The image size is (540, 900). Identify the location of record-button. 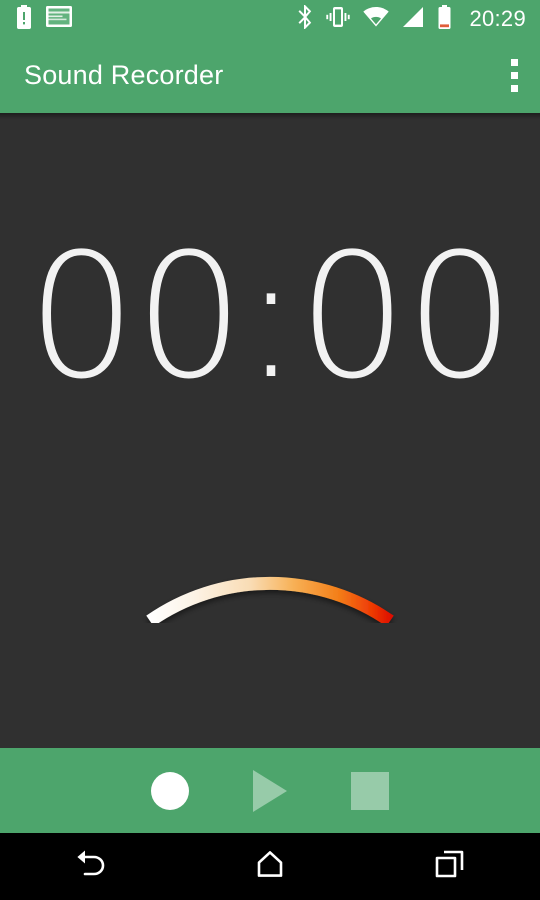
(170, 790).